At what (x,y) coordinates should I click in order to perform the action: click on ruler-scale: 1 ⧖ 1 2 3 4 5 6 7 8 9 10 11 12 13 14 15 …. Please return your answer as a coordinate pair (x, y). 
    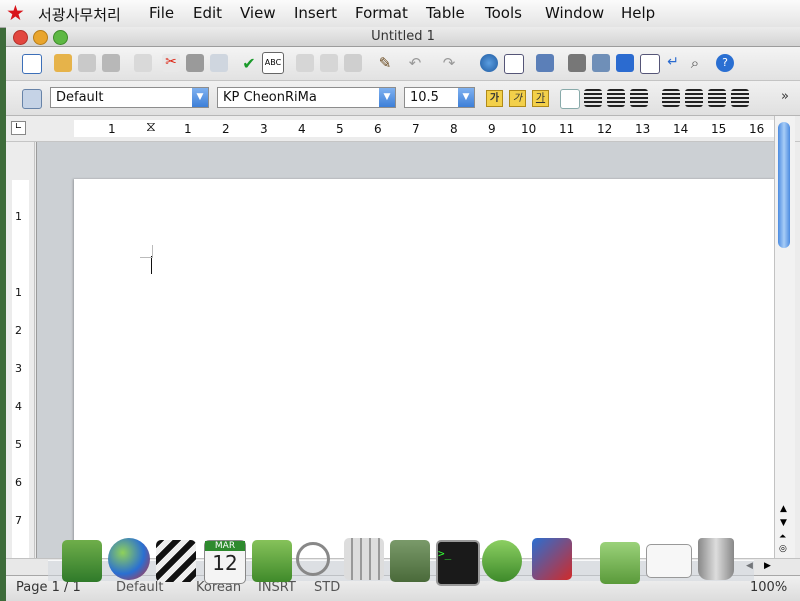
    Looking at the image, I should click on (424, 128).